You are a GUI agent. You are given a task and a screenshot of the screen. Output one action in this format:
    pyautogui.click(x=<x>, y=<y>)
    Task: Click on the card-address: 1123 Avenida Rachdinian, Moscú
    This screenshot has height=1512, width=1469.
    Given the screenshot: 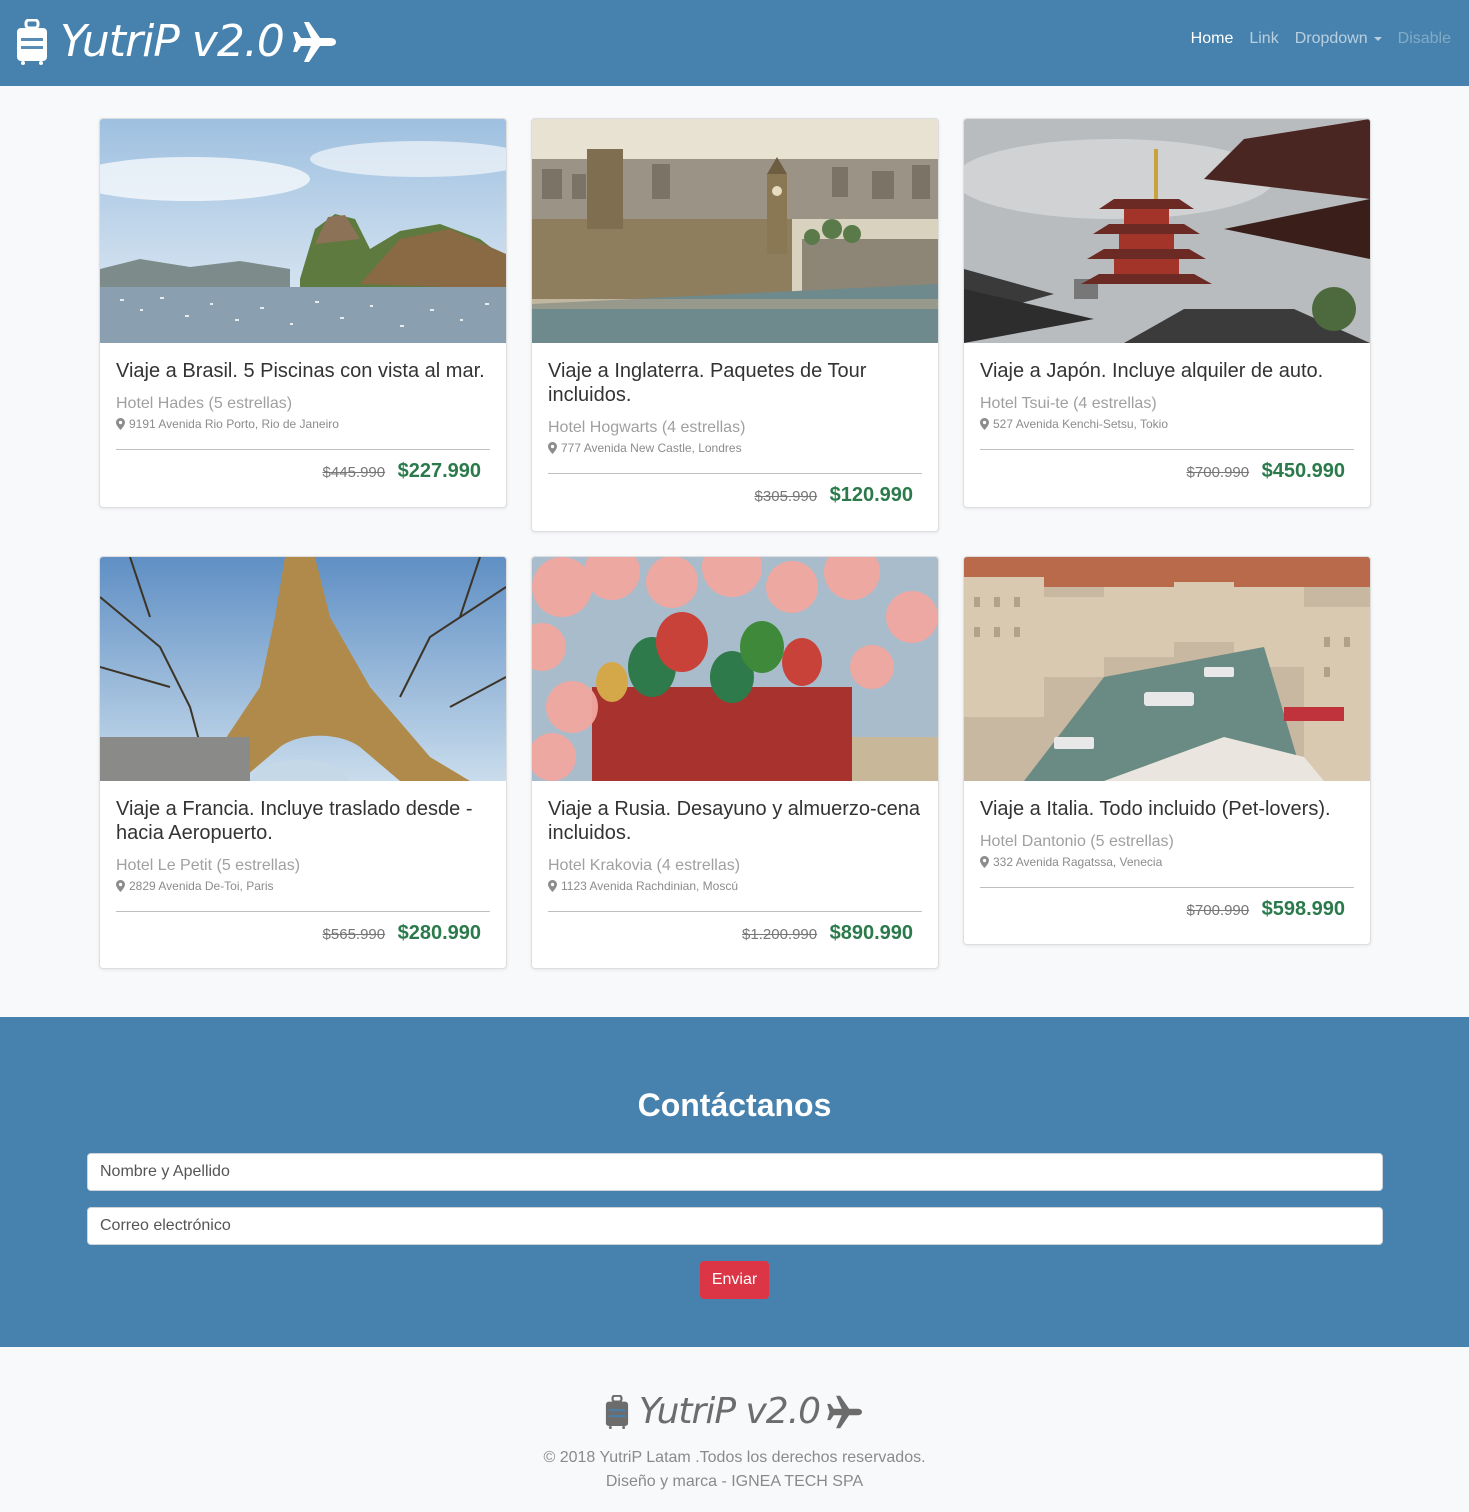 What is the action you would take?
    pyautogui.click(x=735, y=886)
    